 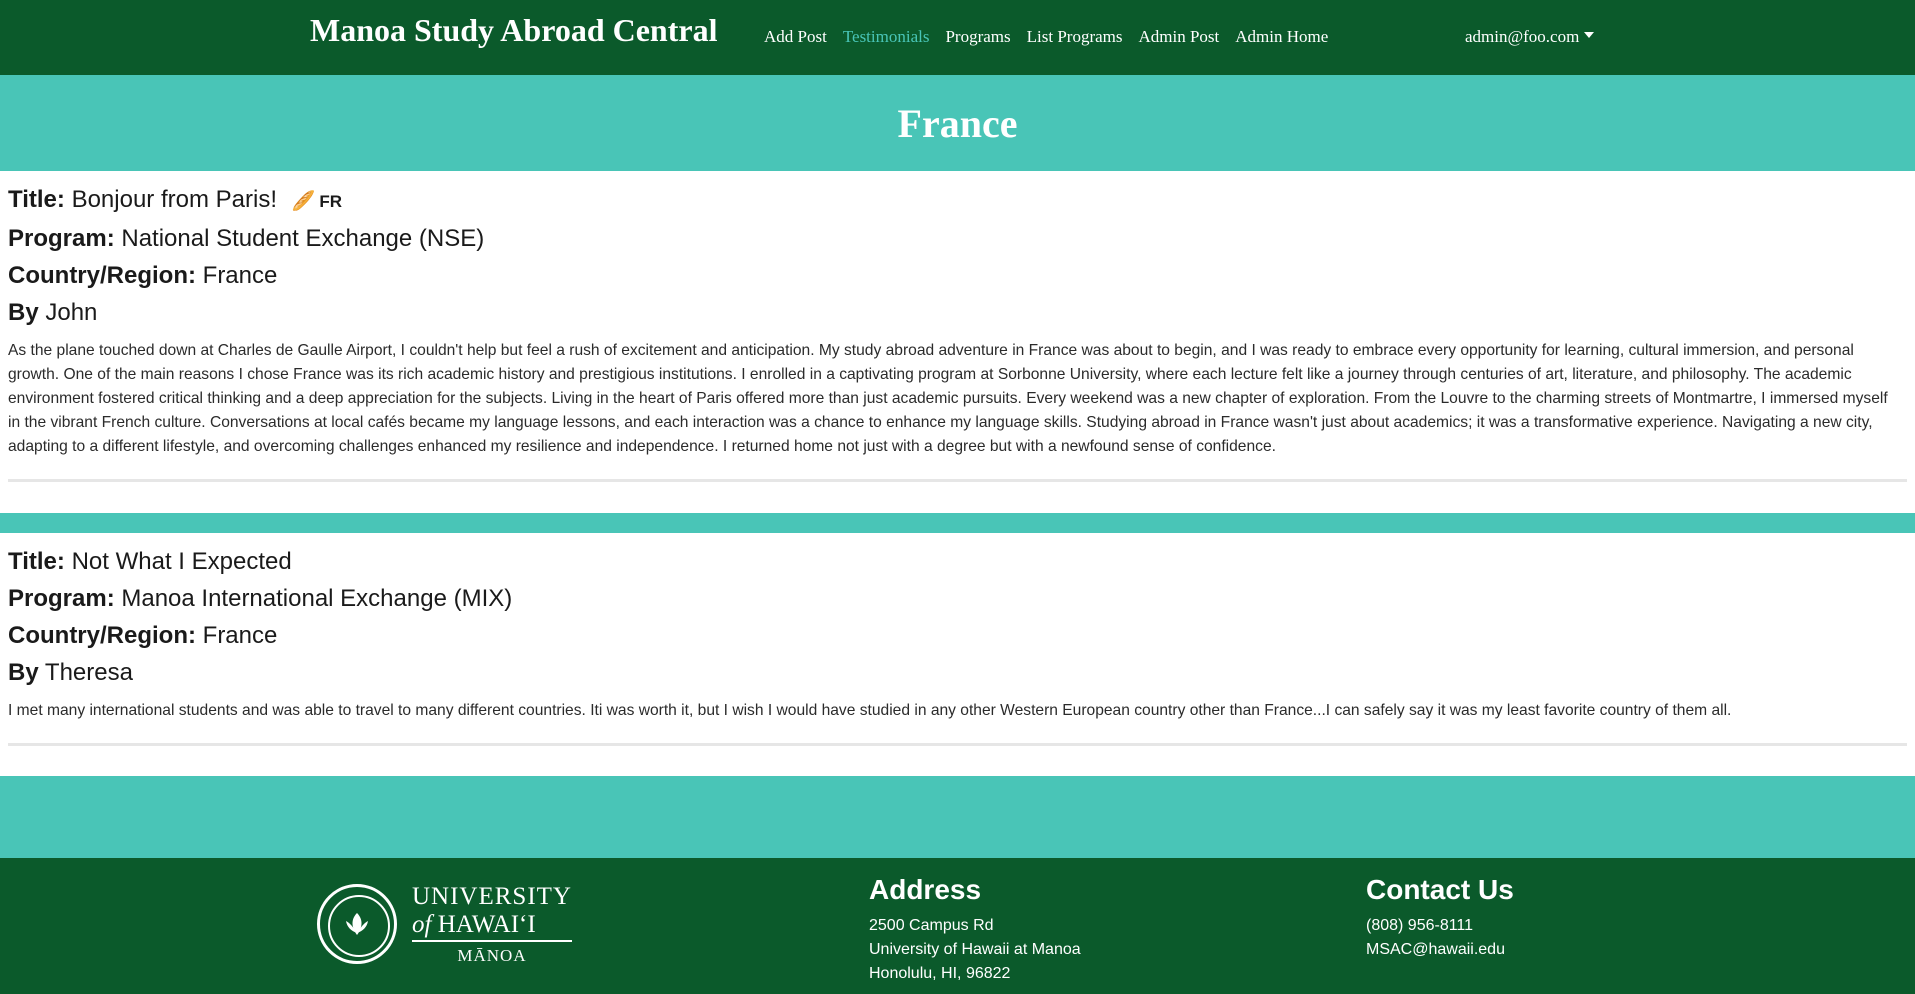 What do you see at coordinates (71, 312) in the screenshot?
I see `post-author: John` at bounding box center [71, 312].